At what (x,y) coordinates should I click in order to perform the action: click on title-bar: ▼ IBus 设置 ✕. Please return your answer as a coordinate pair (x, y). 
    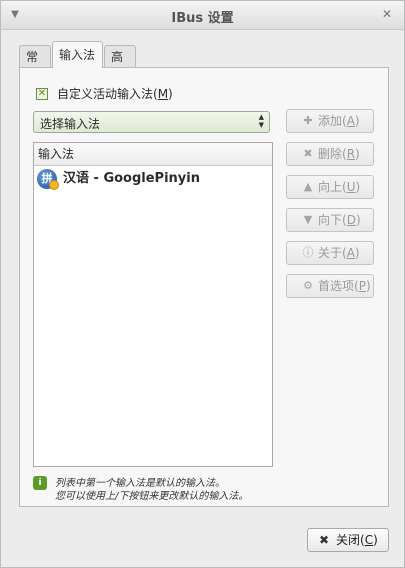
    Looking at the image, I should click on (202, 15).